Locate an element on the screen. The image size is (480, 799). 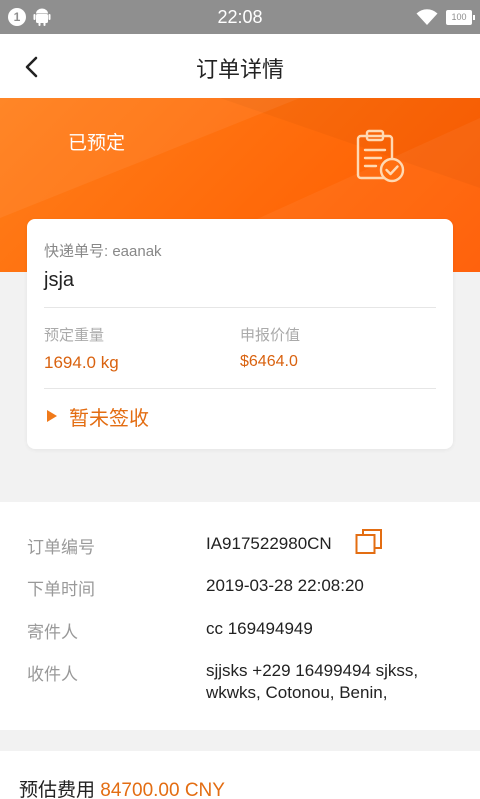
tracking-number: 快递单号: eaanak is located at coordinates (103, 250).